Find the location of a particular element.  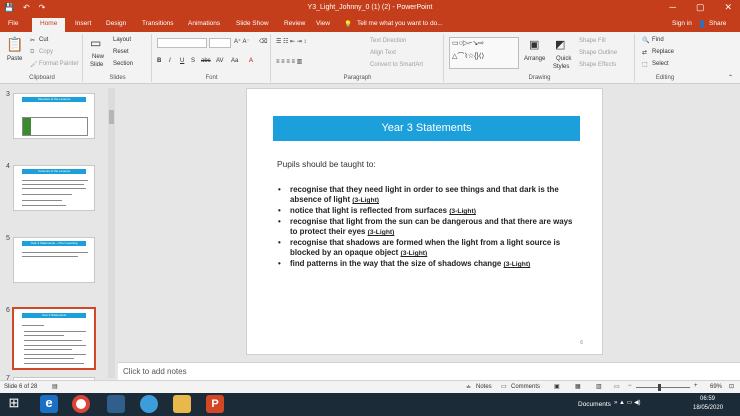

font-color-button: A is located at coordinates (251, 61).